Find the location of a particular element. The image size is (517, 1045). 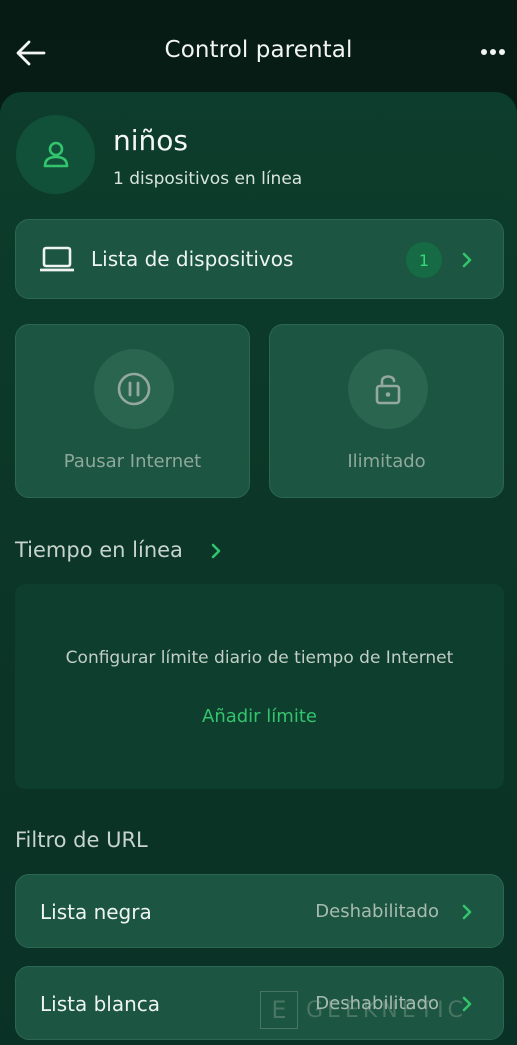

pause-internet-tile: Pausar Internet is located at coordinates (132, 411).